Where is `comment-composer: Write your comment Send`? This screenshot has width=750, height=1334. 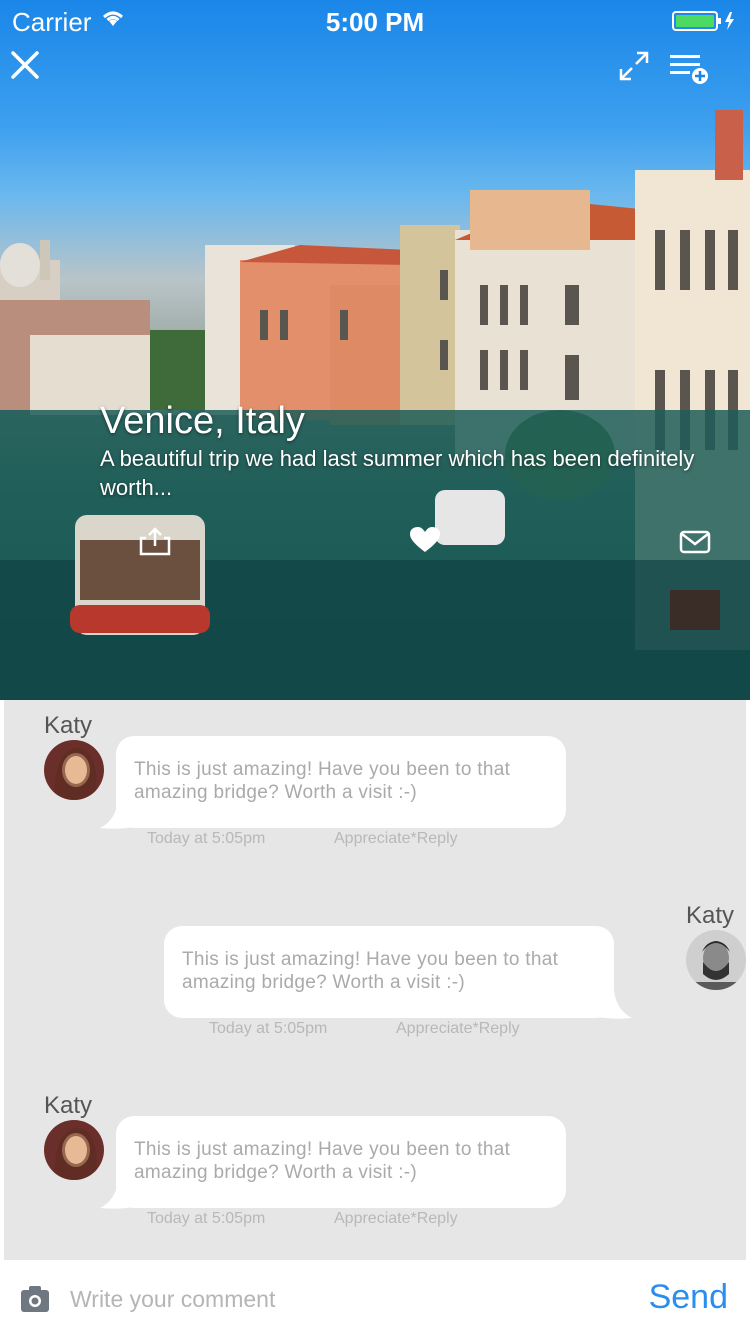
comment-composer: Write your comment Send is located at coordinates (375, 1297).